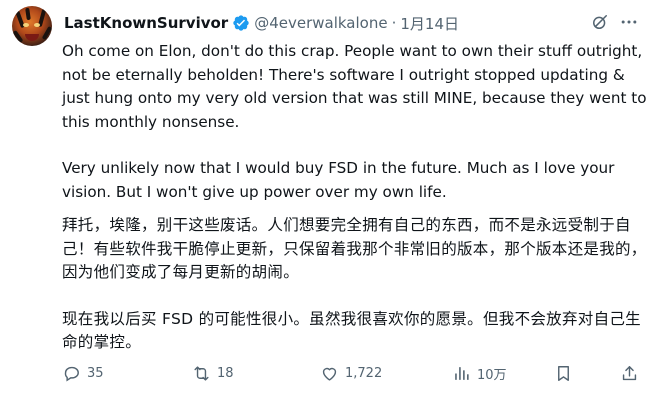 This screenshot has height=404, width=660. What do you see at coordinates (213, 373) in the screenshot?
I see `repost-button: 18` at bounding box center [213, 373].